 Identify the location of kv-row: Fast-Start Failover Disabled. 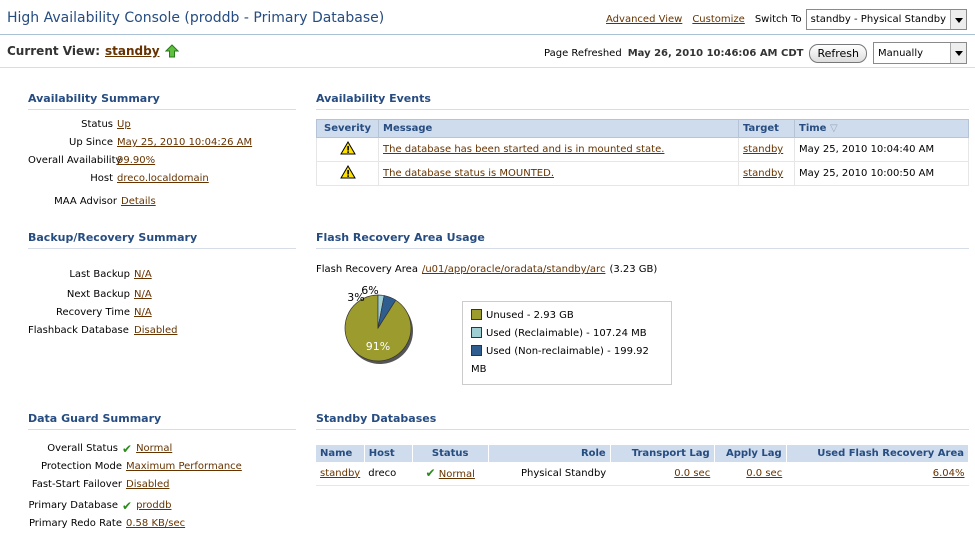
(162, 485).